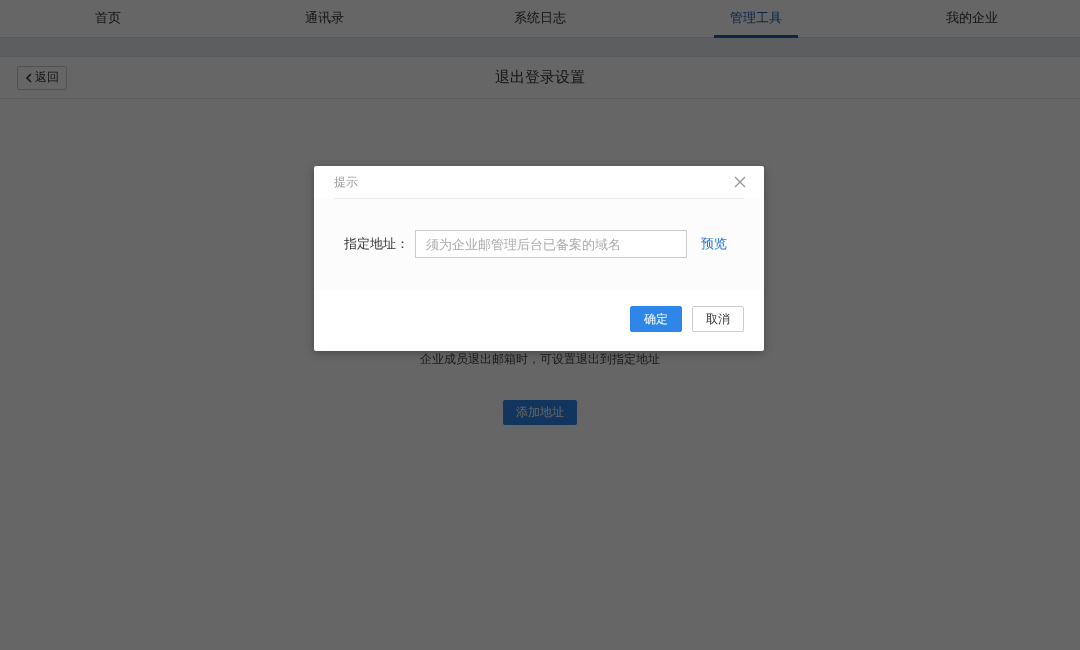  Describe the element at coordinates (29, 77) in the screenshot. I see `chevron-left-icon` at that location.